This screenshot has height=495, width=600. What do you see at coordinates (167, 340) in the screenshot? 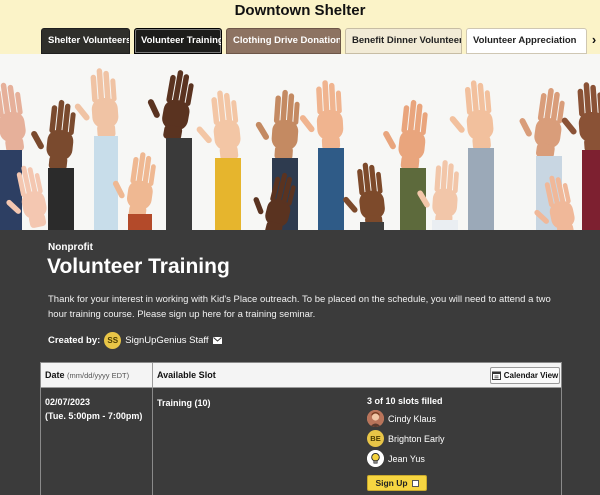
I see `creator-name: SignUpGenius Staff` at bounding box center [167, 340].